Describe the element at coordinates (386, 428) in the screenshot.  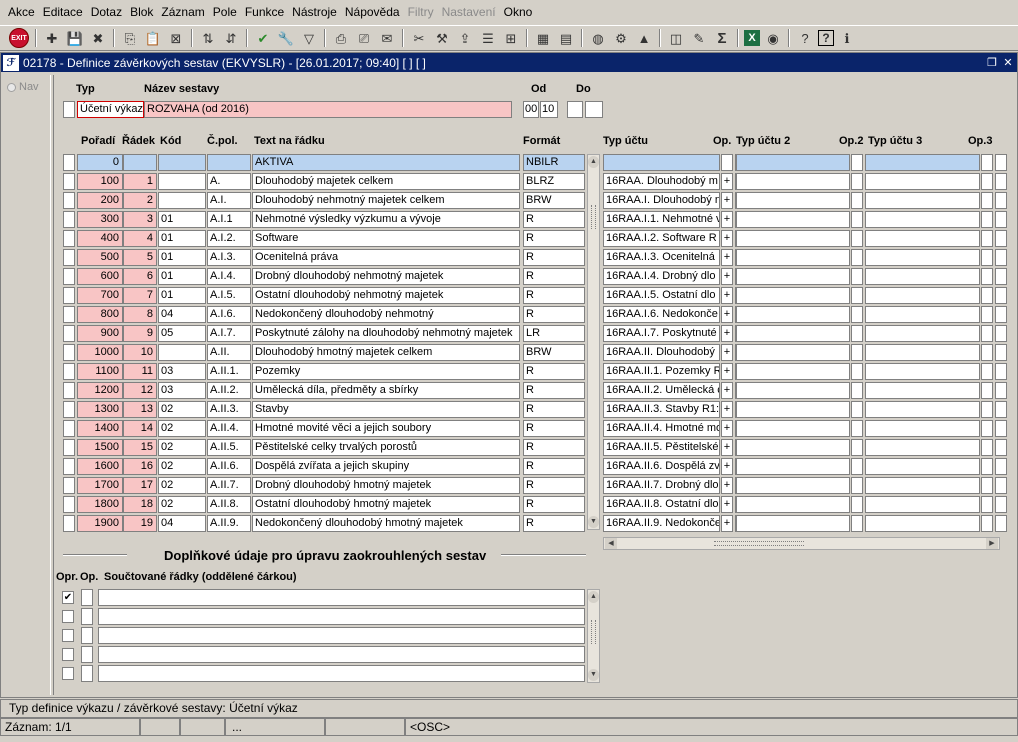
I see `text-cell: Hmotné movité věci a jejich soubory` at that location.